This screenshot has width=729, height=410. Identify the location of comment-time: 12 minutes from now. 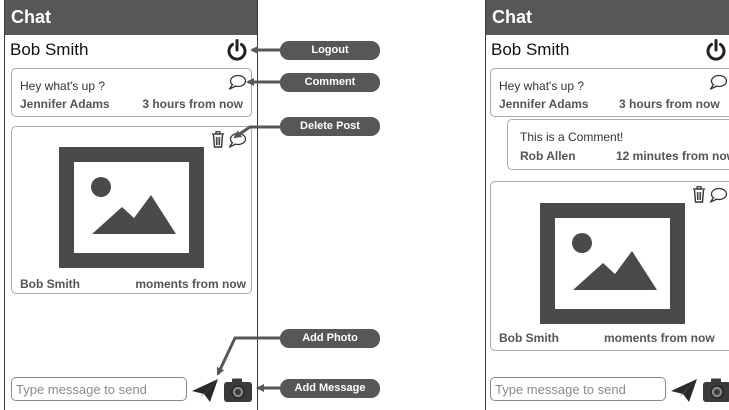
(672, 156).